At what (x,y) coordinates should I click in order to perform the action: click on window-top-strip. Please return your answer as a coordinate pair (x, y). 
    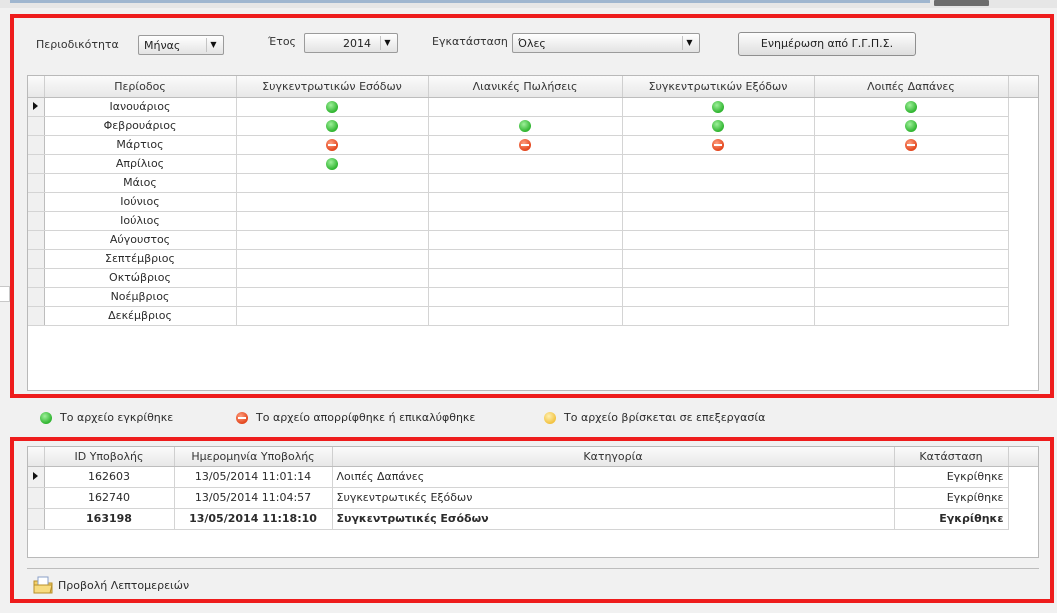
    Looking at the image, I should click on (528, 4).